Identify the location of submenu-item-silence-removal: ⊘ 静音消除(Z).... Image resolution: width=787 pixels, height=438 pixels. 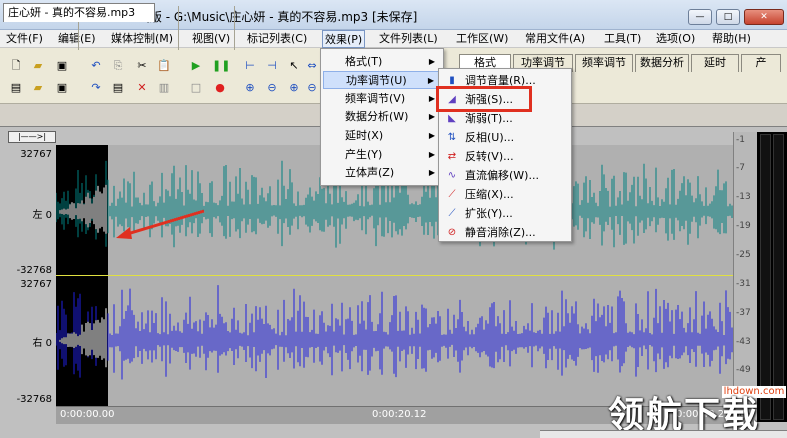
(505, 232).